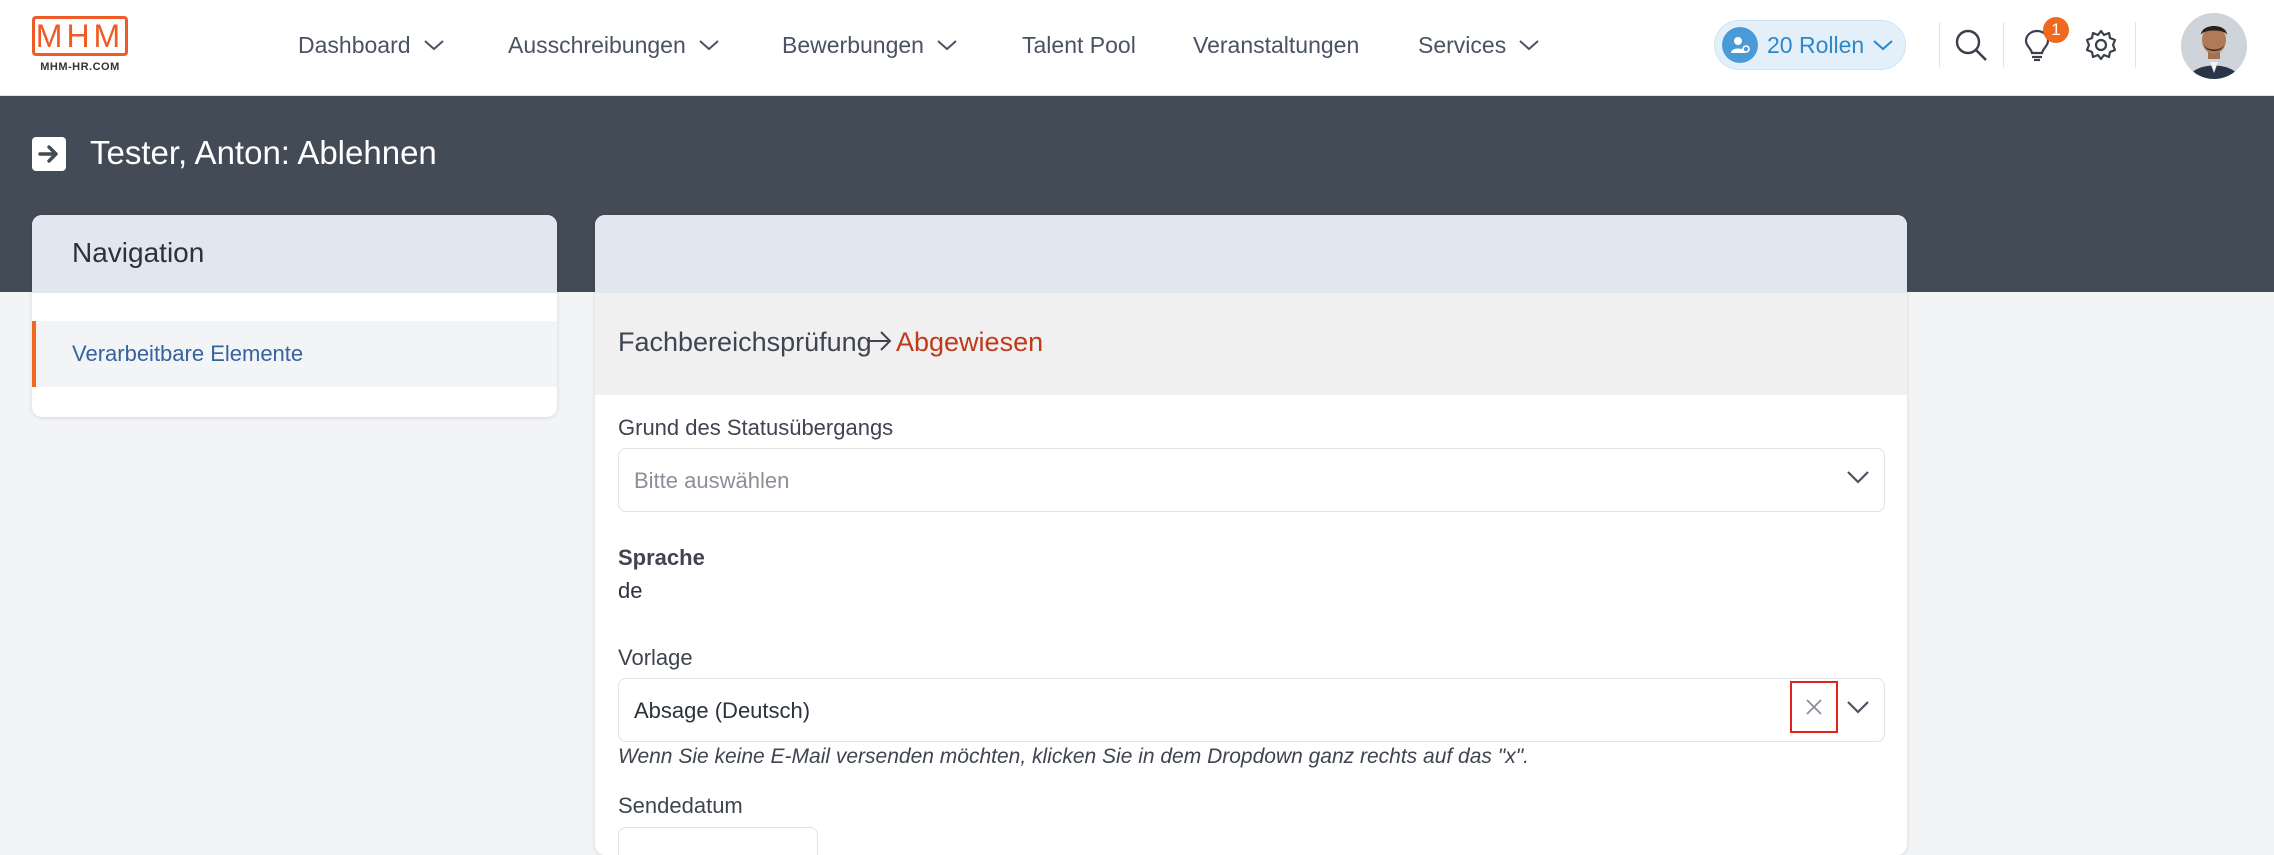 The image size is (2274, 855). Describe the element at coordinates (2214, 46) in the screenshot. I see `avatar` at that location.